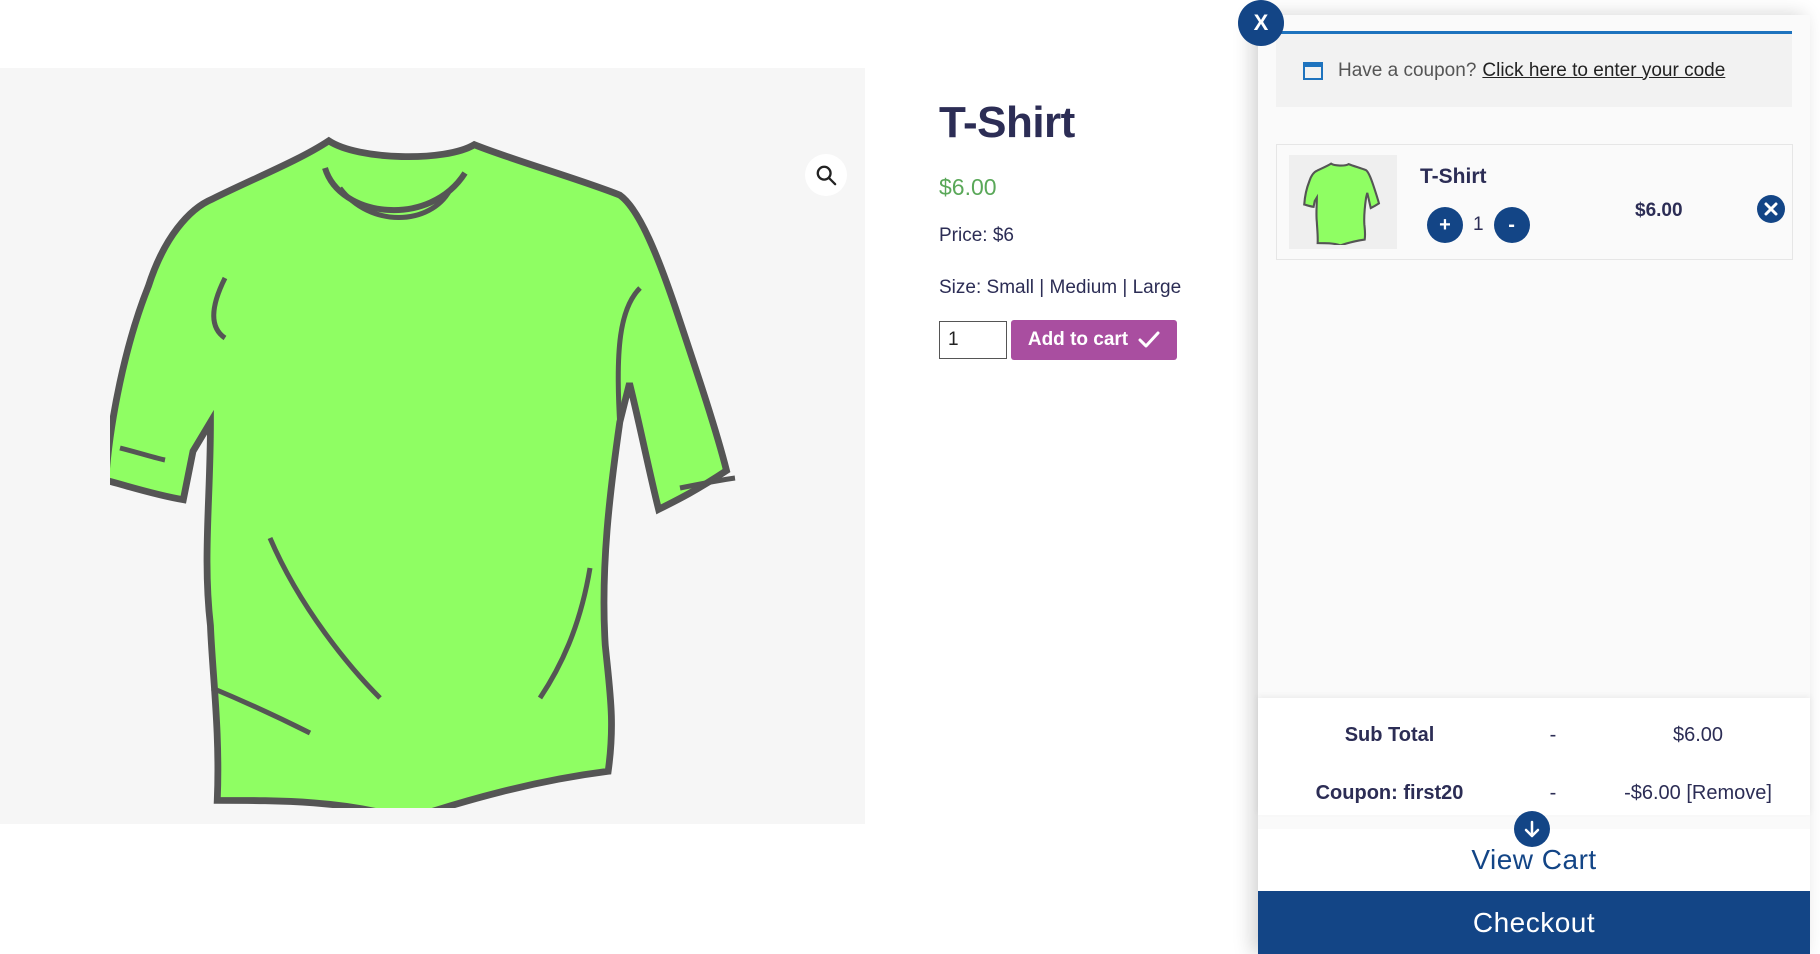  What do you see at coordinates (1313, 71) in the screenshot?
I see `calendar-icon` at bounding box center [1313, 71].